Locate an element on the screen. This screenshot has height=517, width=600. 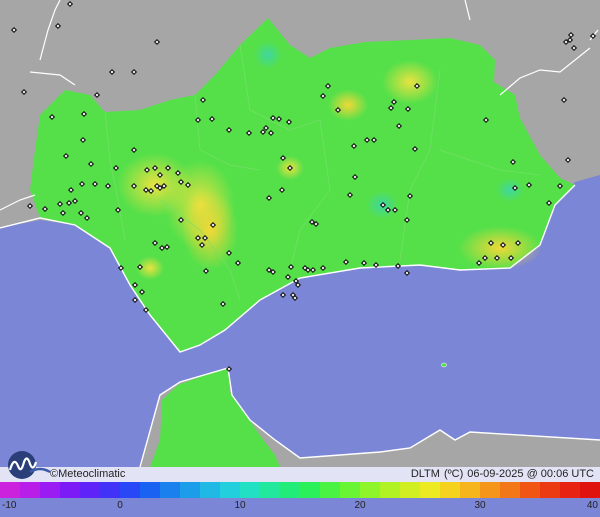
color-scale: -10 0 10 20 30 40 is located at coordinates (300, 496).